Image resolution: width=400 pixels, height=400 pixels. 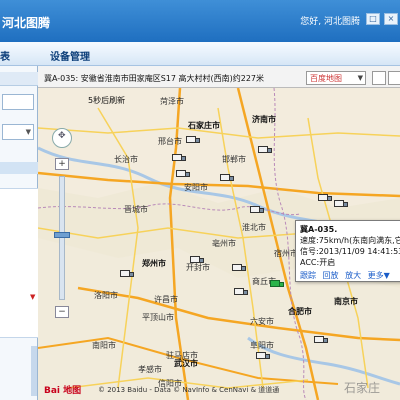 What do you see at coordinates (326, 78) in the screenshot?
I see `map-type-label: 百度地图` at bounding box center [326, 78].